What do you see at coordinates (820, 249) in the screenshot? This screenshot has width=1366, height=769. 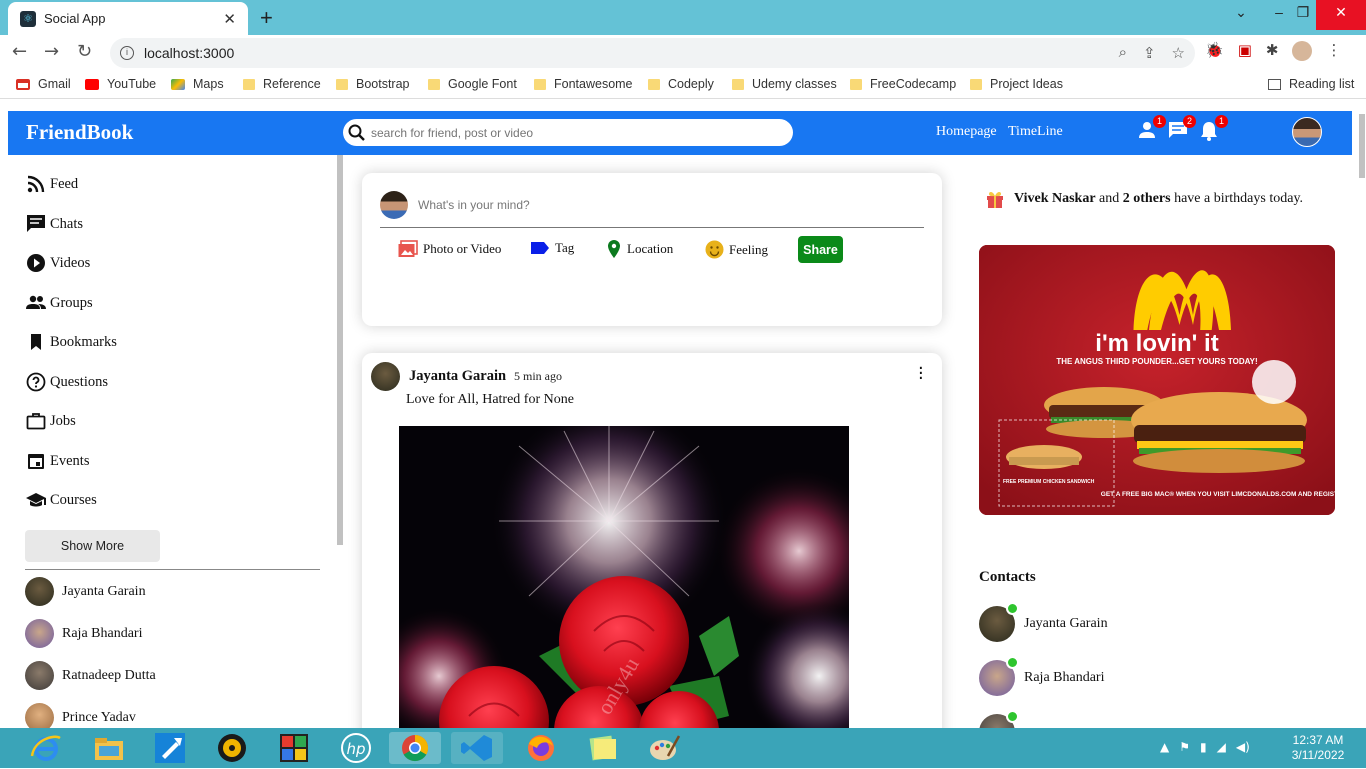 I see `share-button: Share` at bounding box center [820, 249].